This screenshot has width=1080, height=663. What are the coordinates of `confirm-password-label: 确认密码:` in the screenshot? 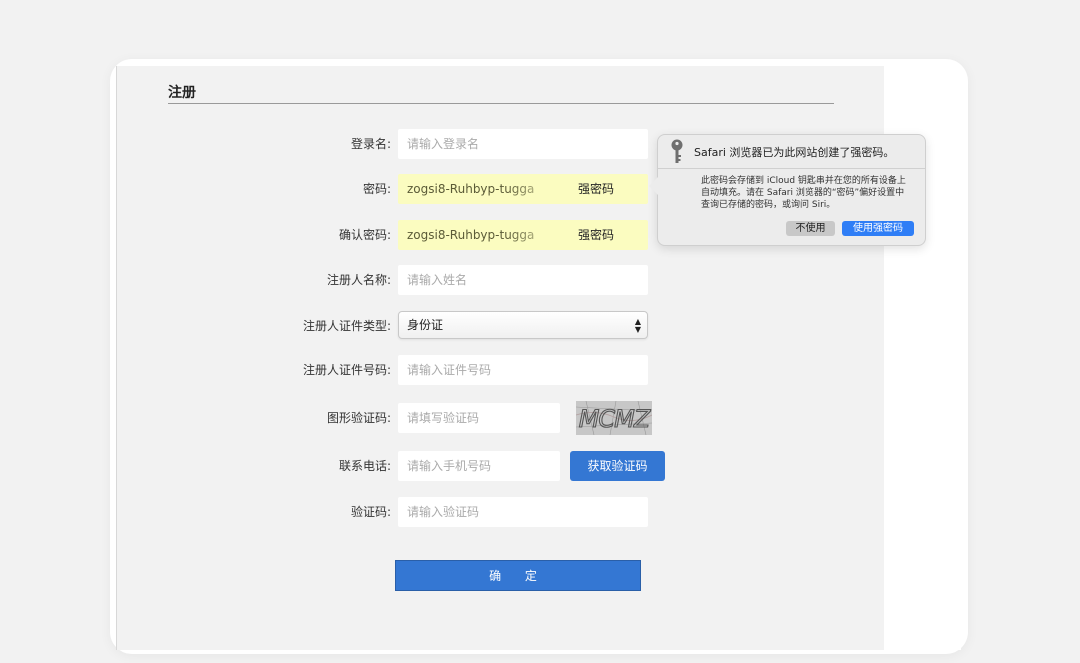 It's located at (364, 235).